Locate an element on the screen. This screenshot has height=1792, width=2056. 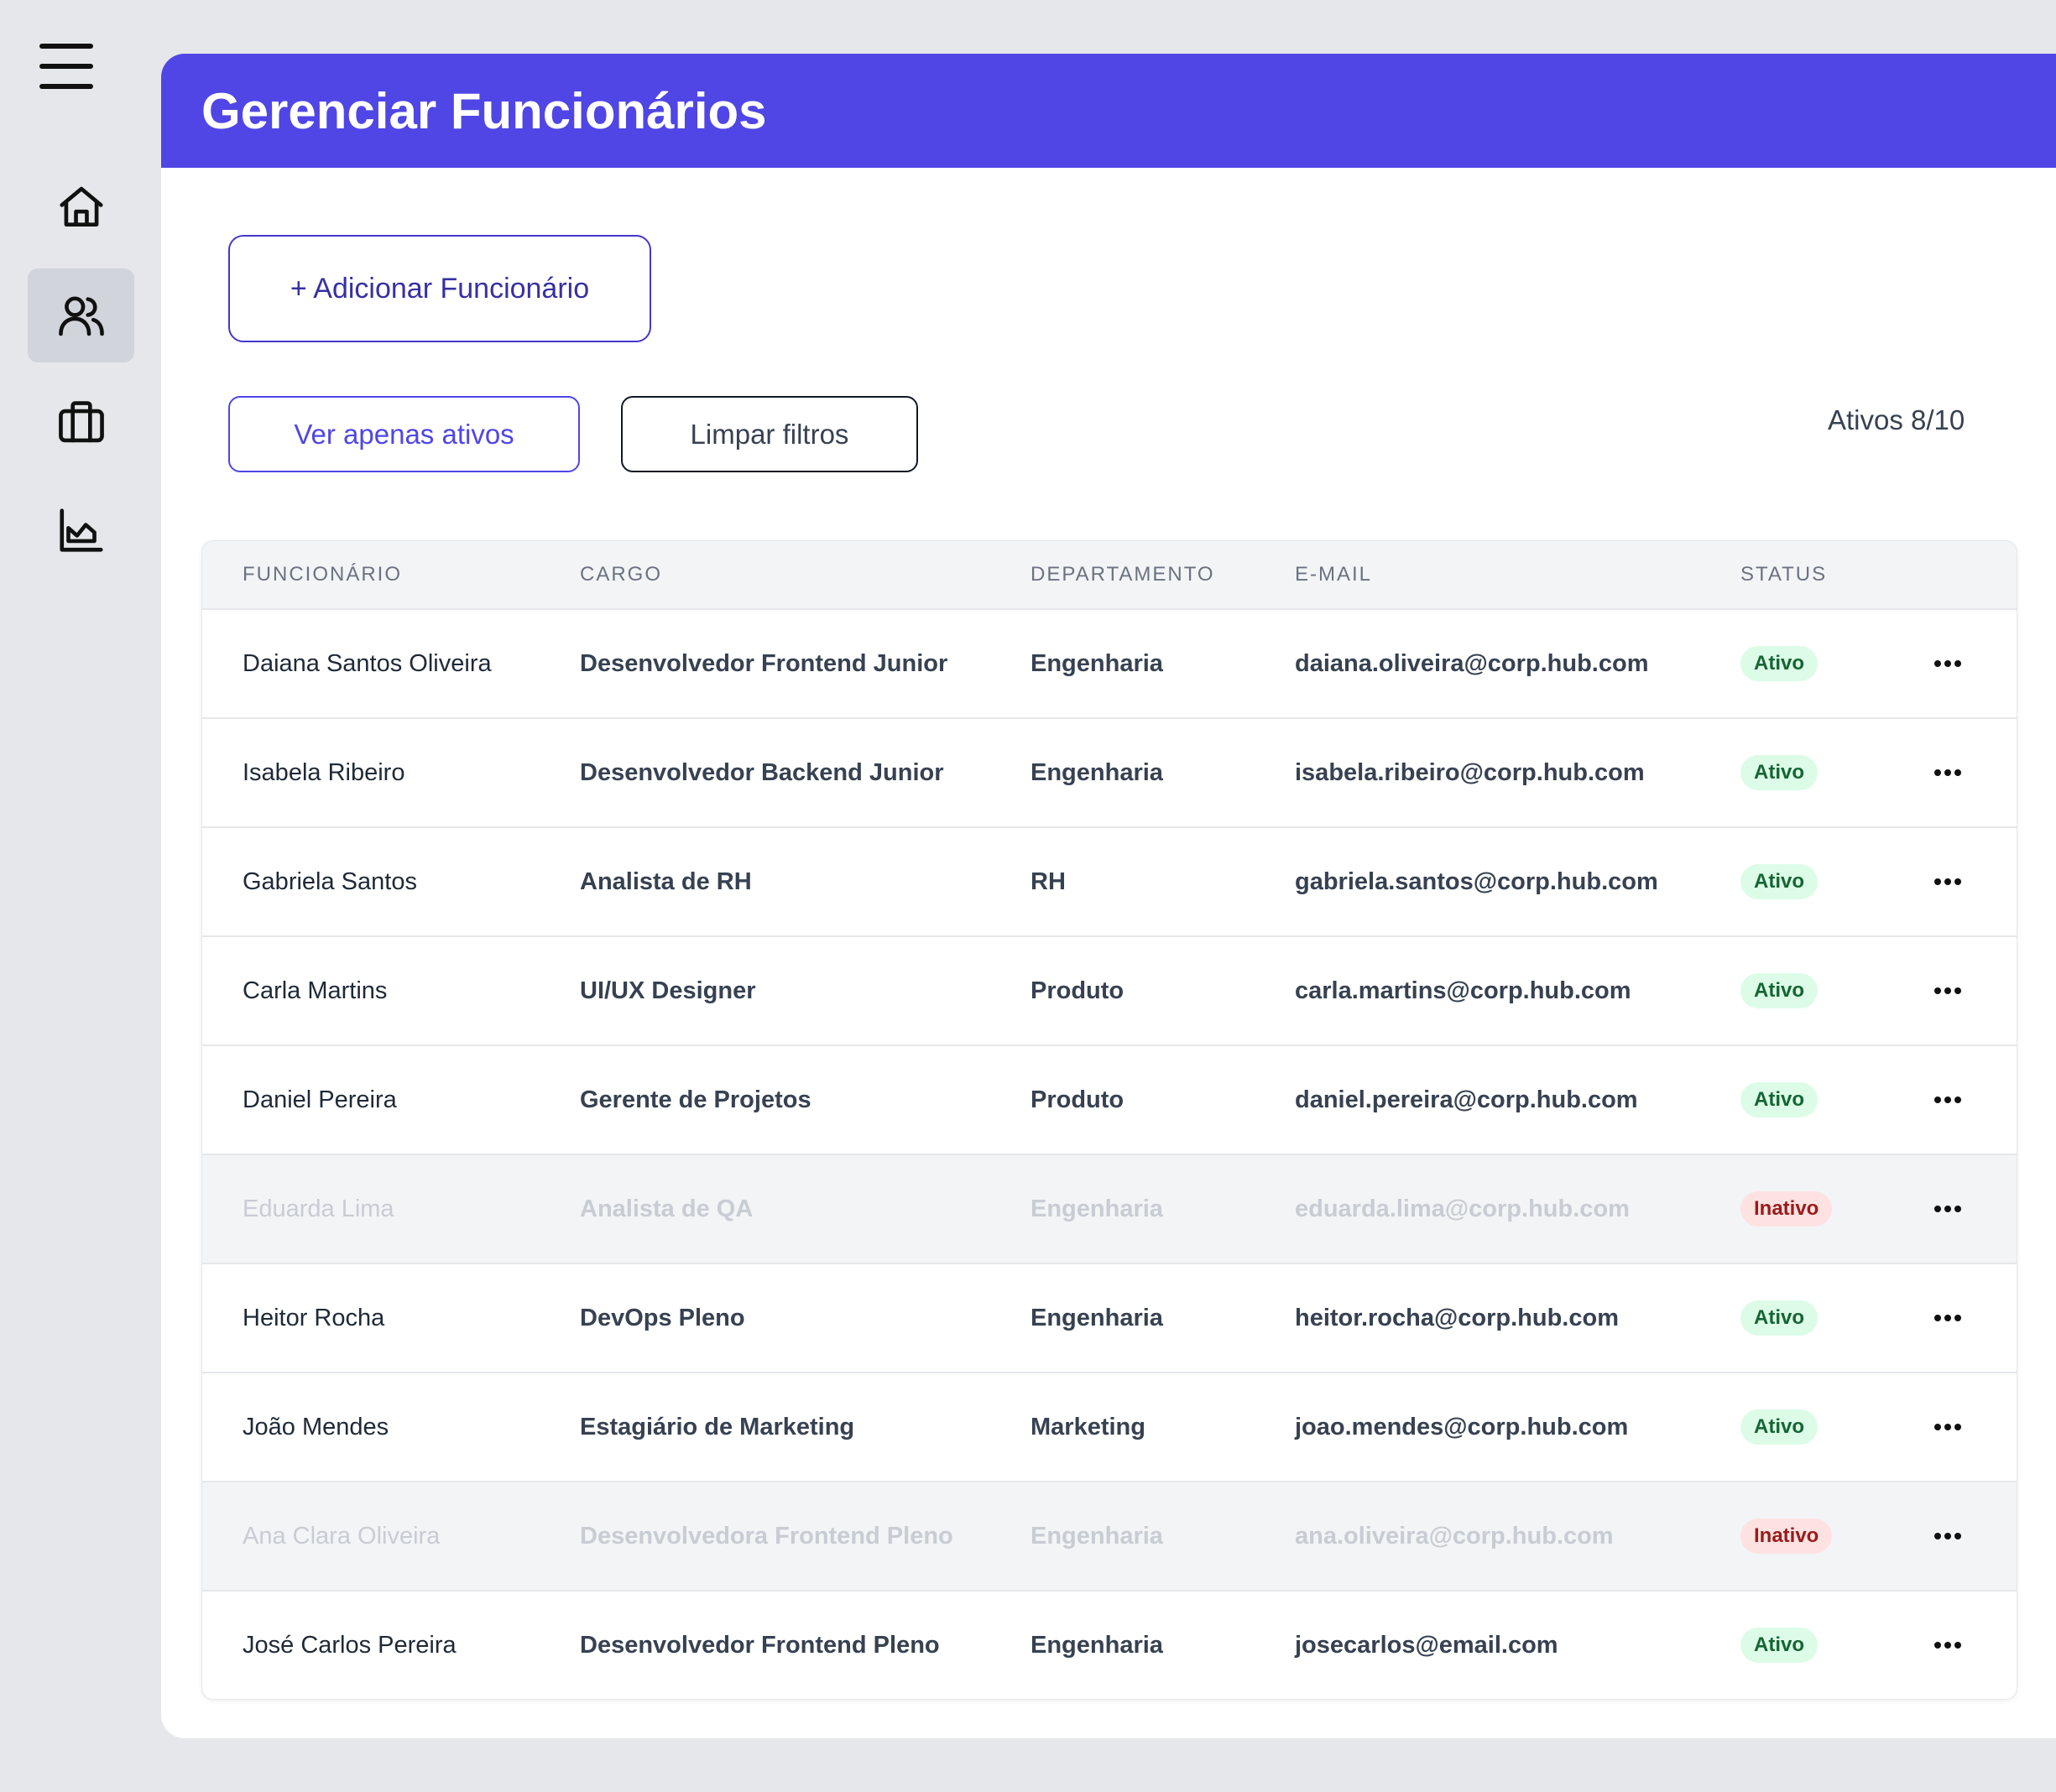
employee-name: Daniel Pereira is located at coordinates (320, 1100).